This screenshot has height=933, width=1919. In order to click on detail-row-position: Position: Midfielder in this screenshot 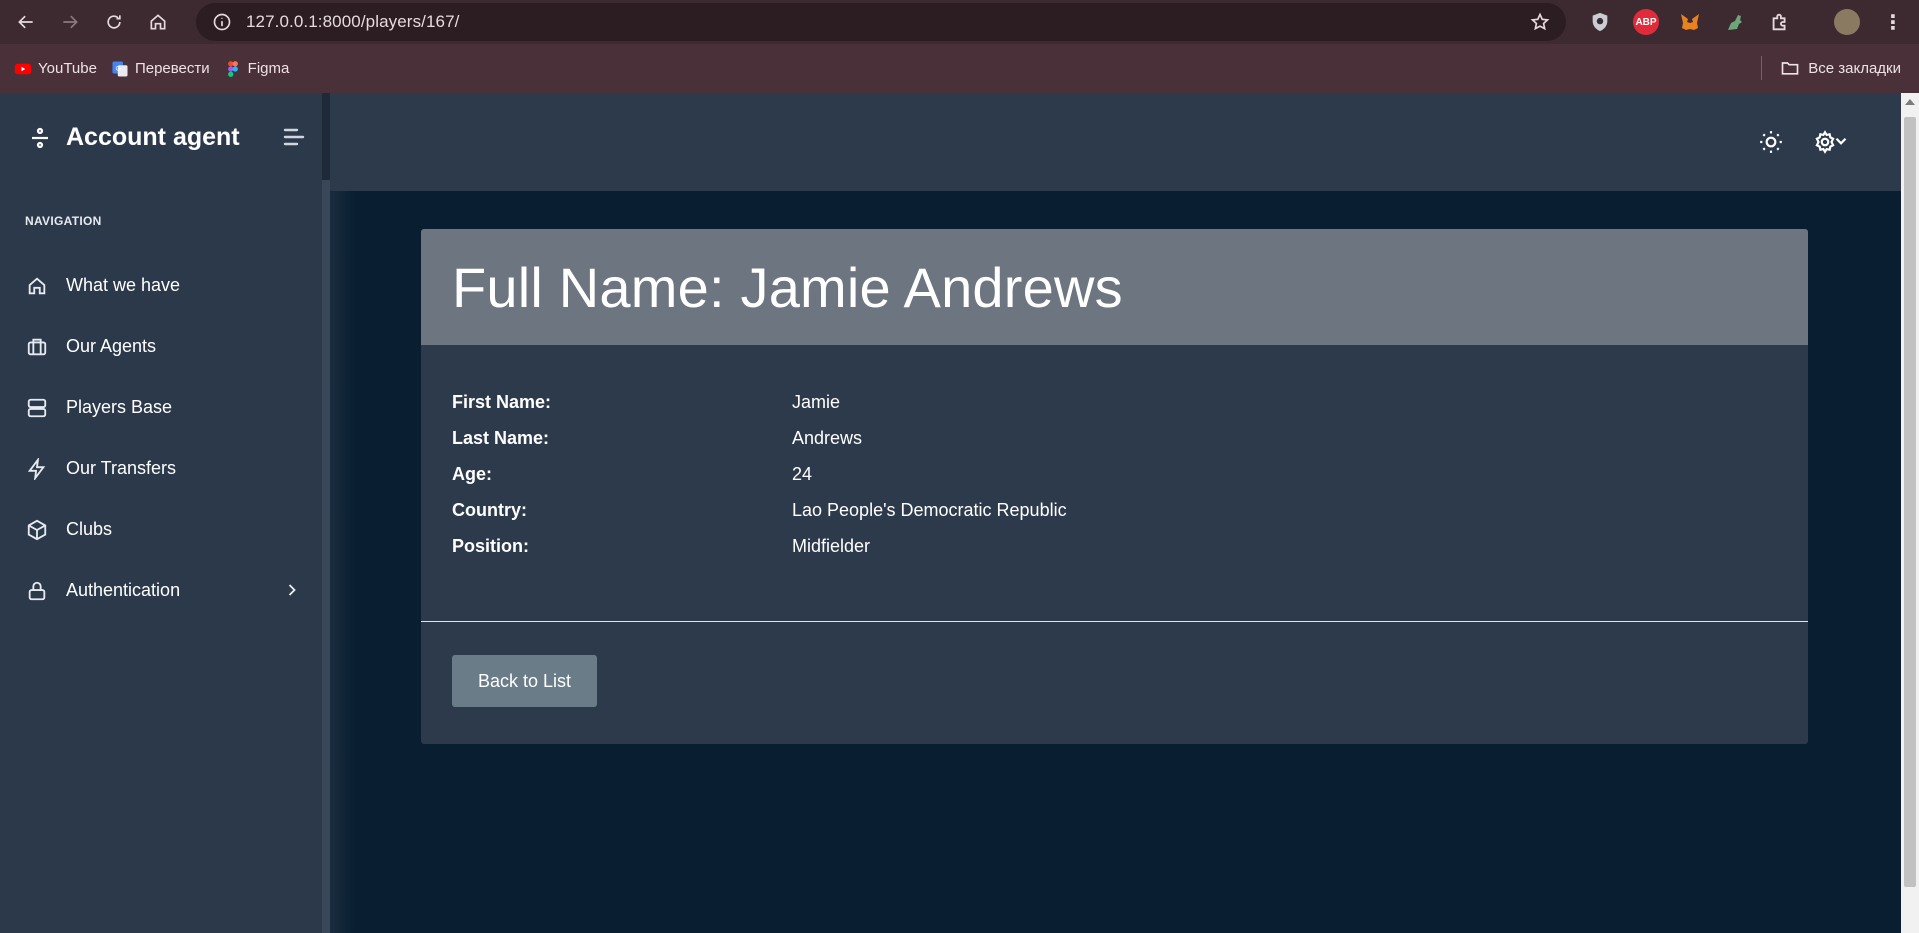, I will do `click(759, 546)`.